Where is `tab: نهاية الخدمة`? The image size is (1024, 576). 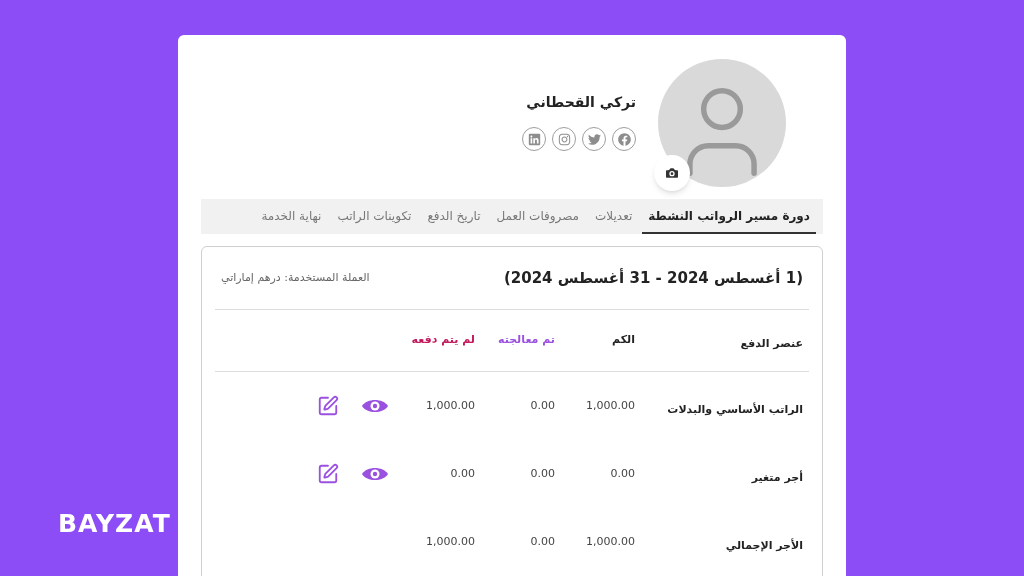
tab: نهاية الخدمة is located at coordinates (291, 216).